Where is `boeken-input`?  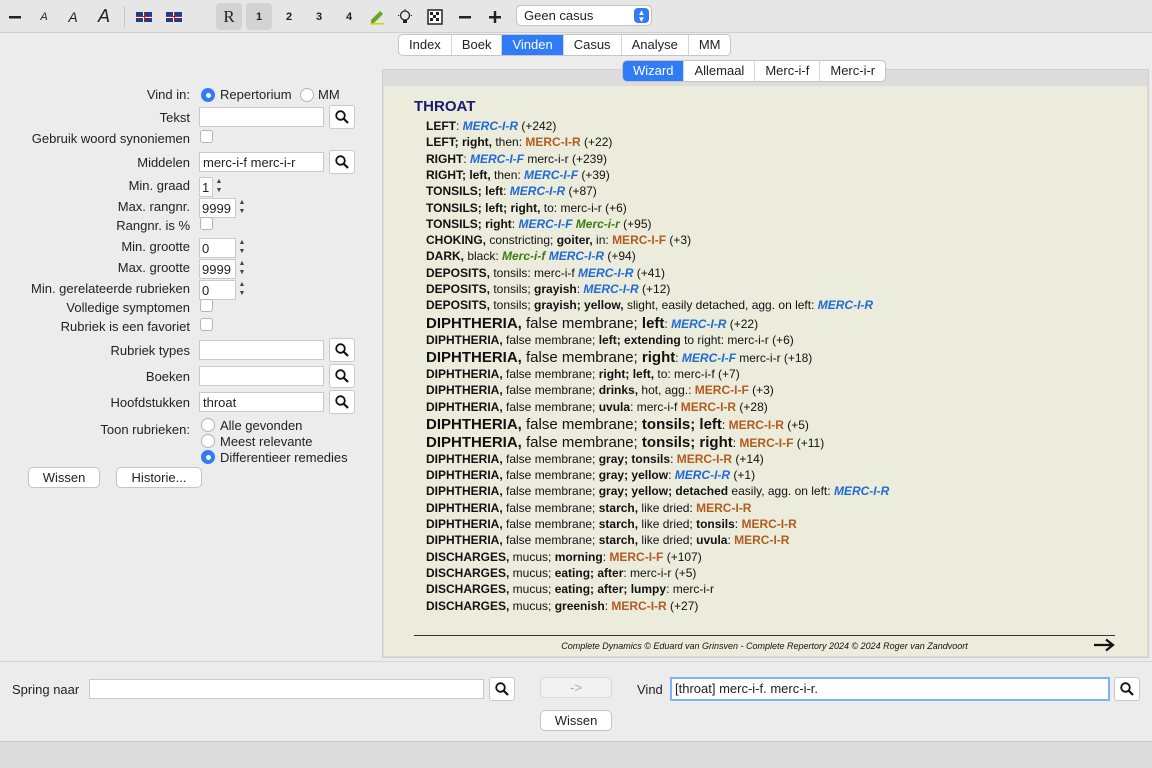 boeken-input is located at coordinates (261, 376).